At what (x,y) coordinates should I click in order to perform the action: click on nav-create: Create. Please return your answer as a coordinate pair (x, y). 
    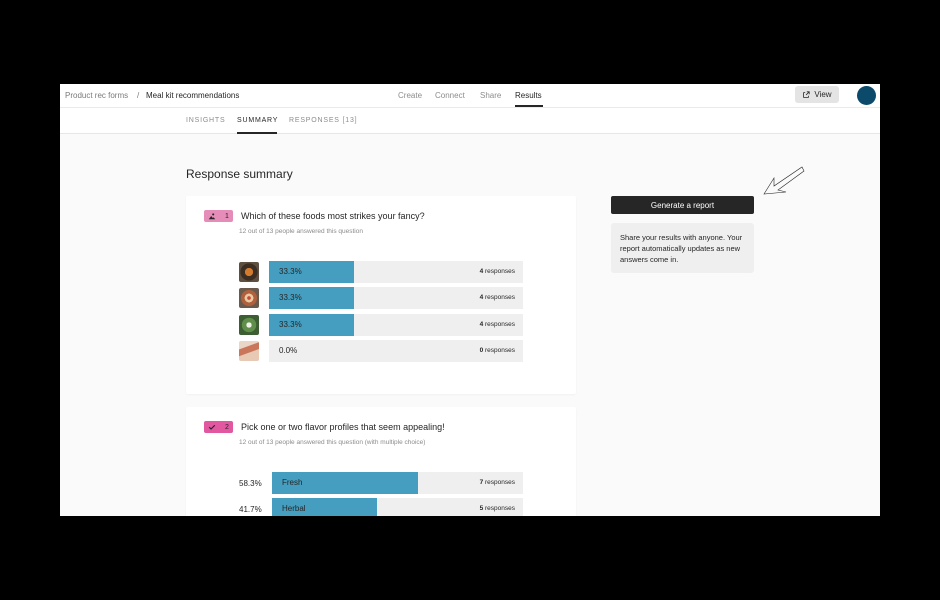
    Looking at the image, I should click on (410, 95).